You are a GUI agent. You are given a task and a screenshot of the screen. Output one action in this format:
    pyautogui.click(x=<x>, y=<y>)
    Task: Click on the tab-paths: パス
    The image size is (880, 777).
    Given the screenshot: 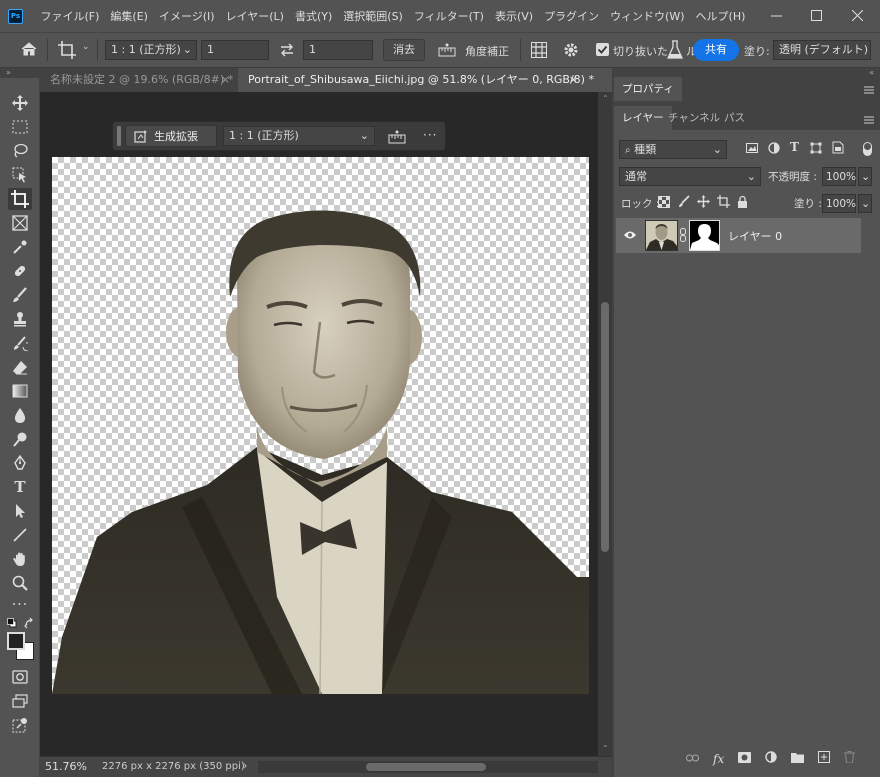 What is the action you would take?
    pyautogui.click(x=734, y=118)
    